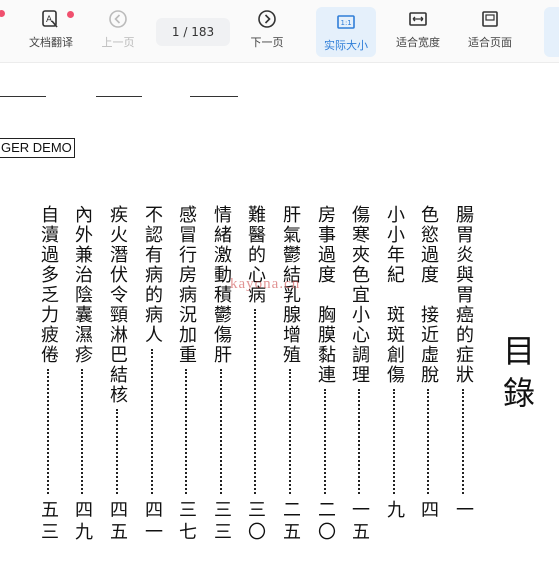 Image resolution: width=559 pixels, height=567 pixels. I want to click on chevron-left-icon, so click(118, 19).